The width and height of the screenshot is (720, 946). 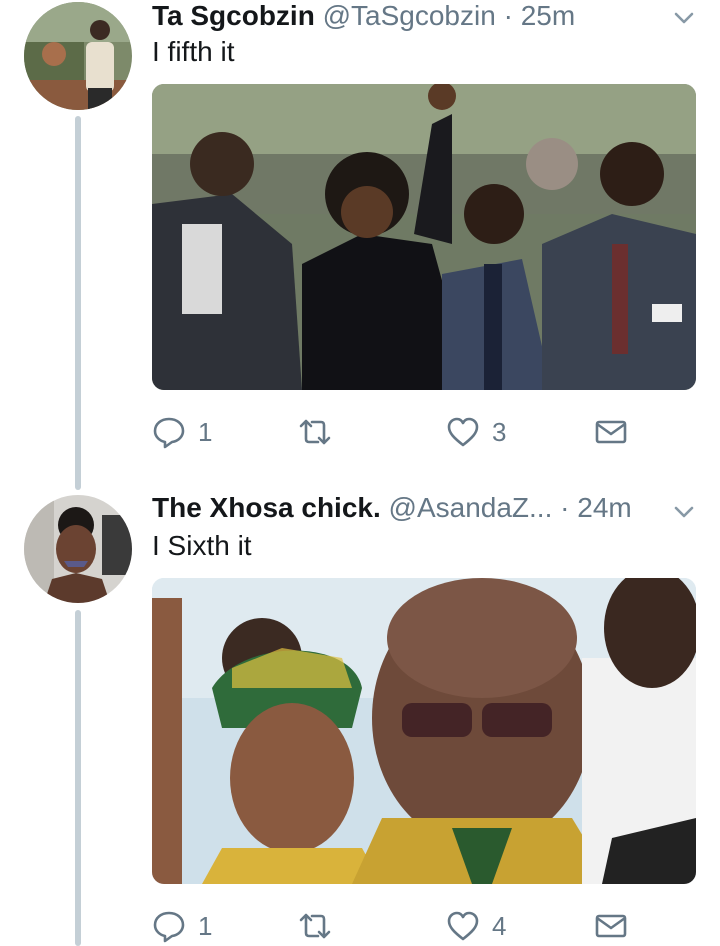 What do you see at coordinates (604, 507) in the screenshot?
I see `timestamp: 24m` at bounding box center [604, 507].